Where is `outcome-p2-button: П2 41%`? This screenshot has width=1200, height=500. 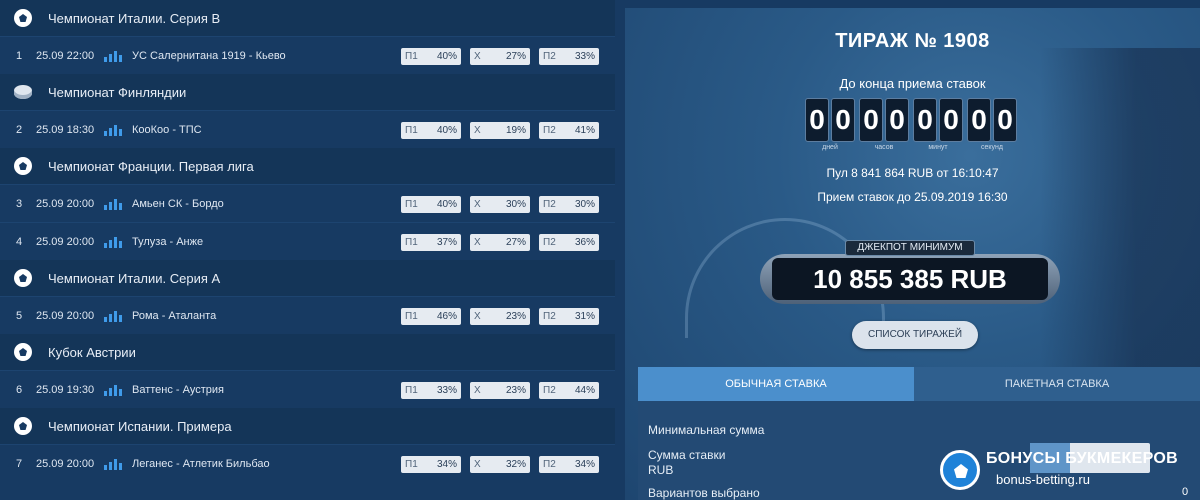
outcome-p2-button: П2 41% is located at coordinates (569, 130).